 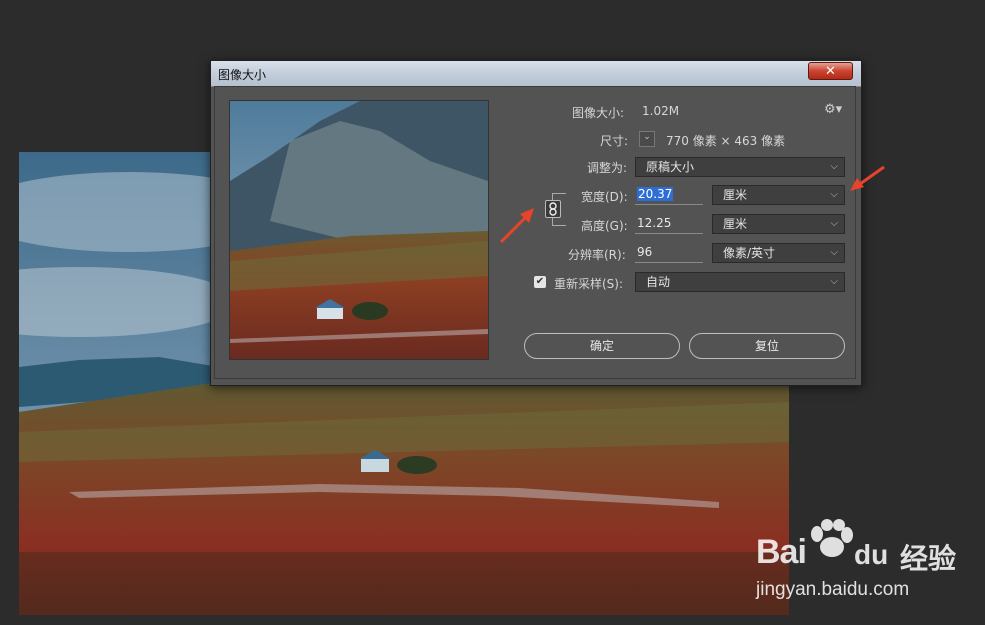 I want to click on dimensions-dropdown: ⌄, so click(x=647, y=139).